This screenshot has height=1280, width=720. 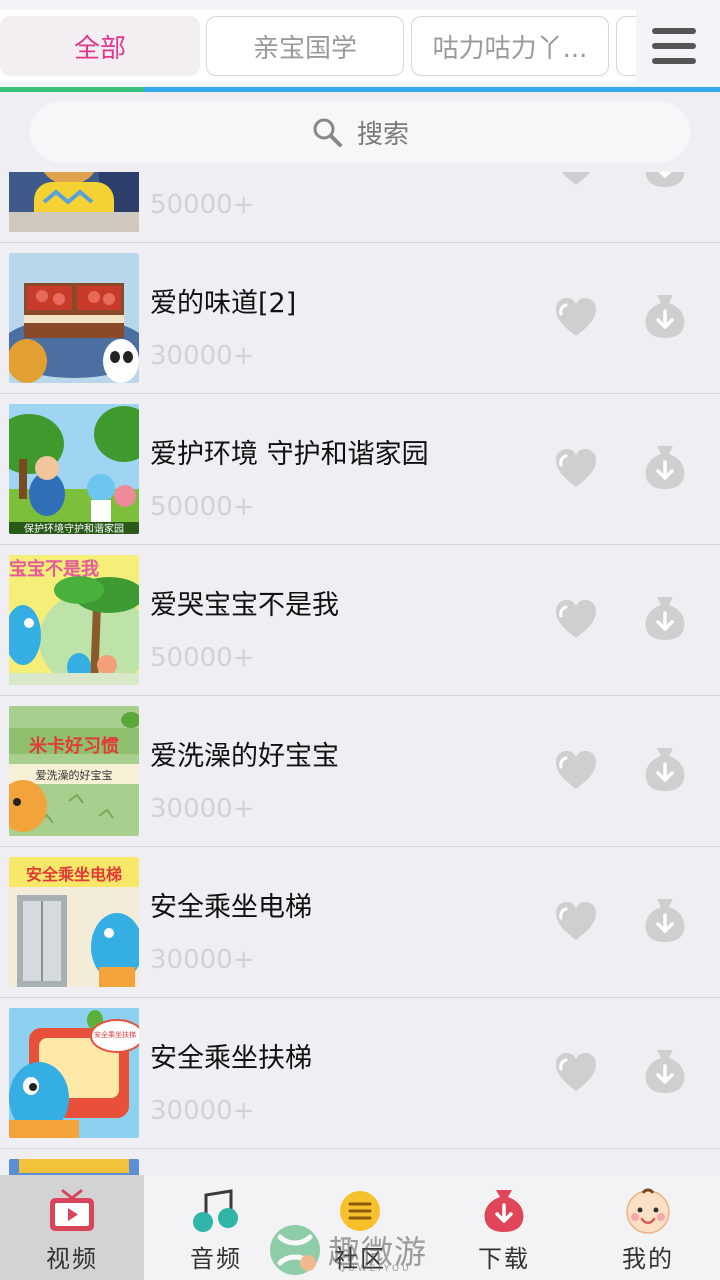 I want to click on watermark-subtext: QUWEIYOU, so click(x=375, y=1269).